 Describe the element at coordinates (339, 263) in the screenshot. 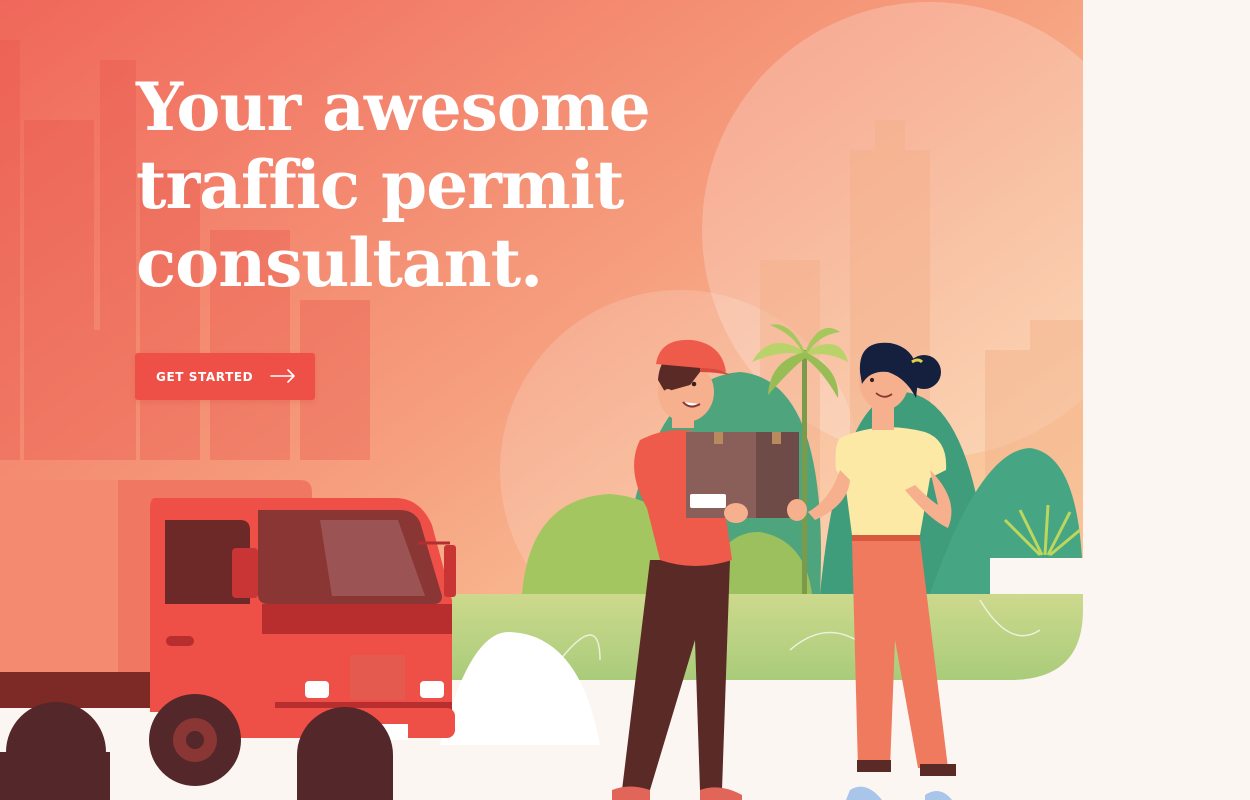

I see `headline-line: consultant.` at that location.